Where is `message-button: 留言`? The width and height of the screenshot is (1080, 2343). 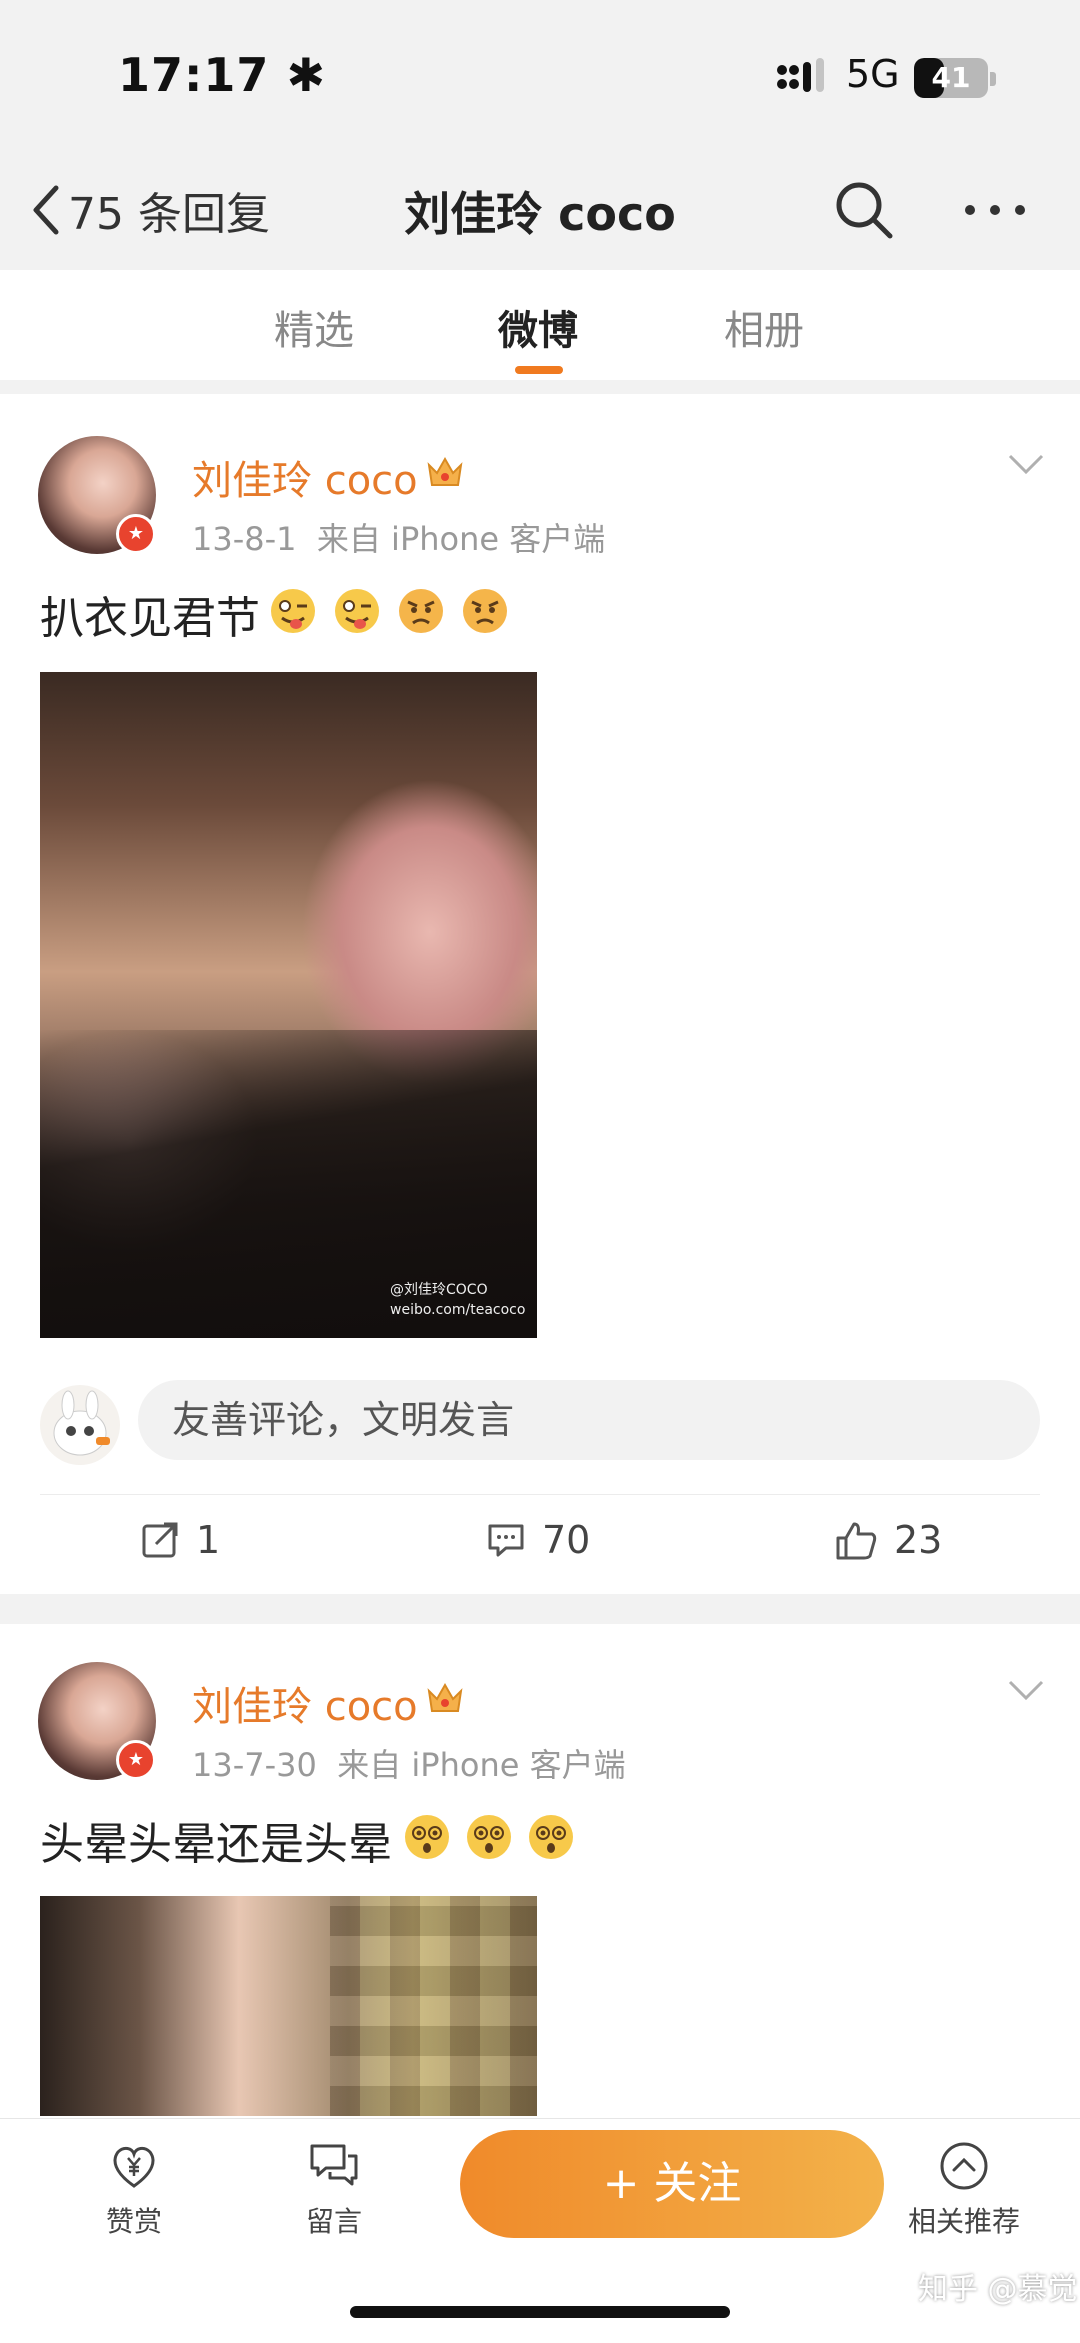 message-button: 留言 is located at coordinates (334, 2190).